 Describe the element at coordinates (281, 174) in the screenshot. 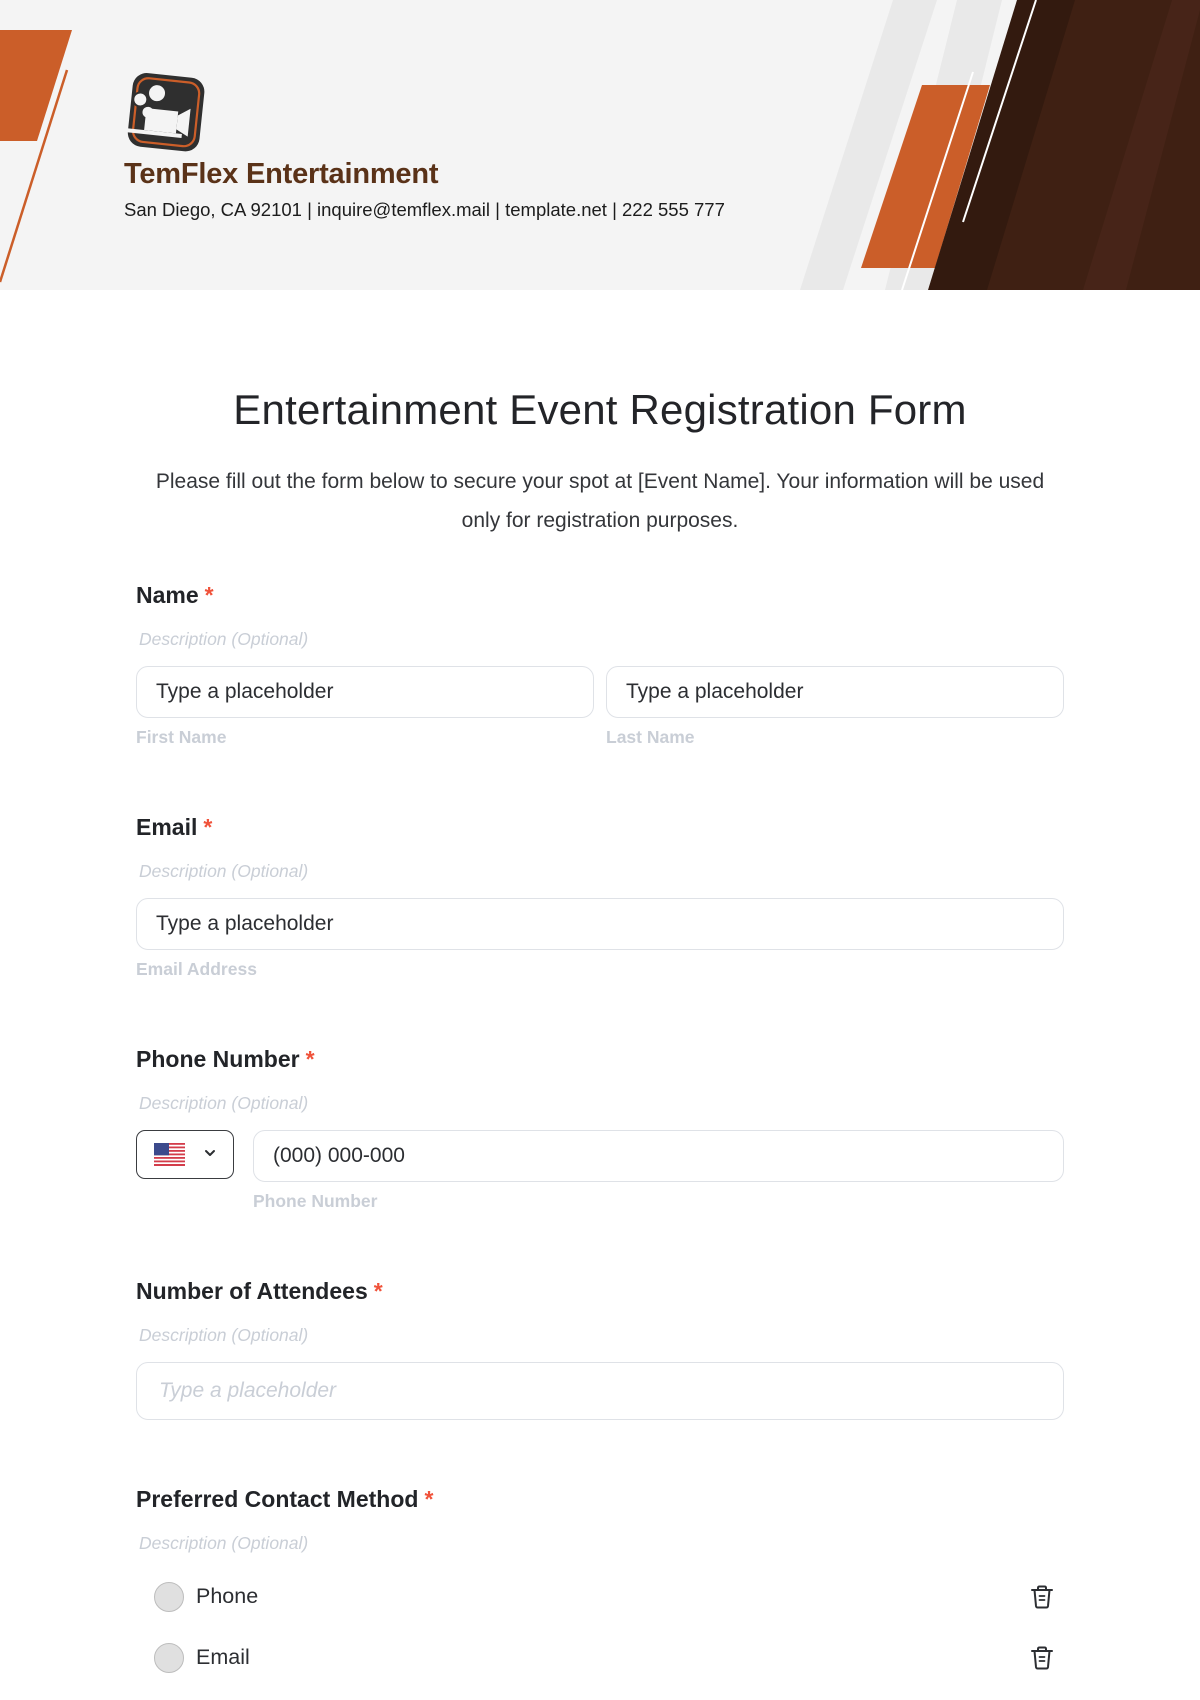

I see `company-name: TemFlex Entertainment` at that location.